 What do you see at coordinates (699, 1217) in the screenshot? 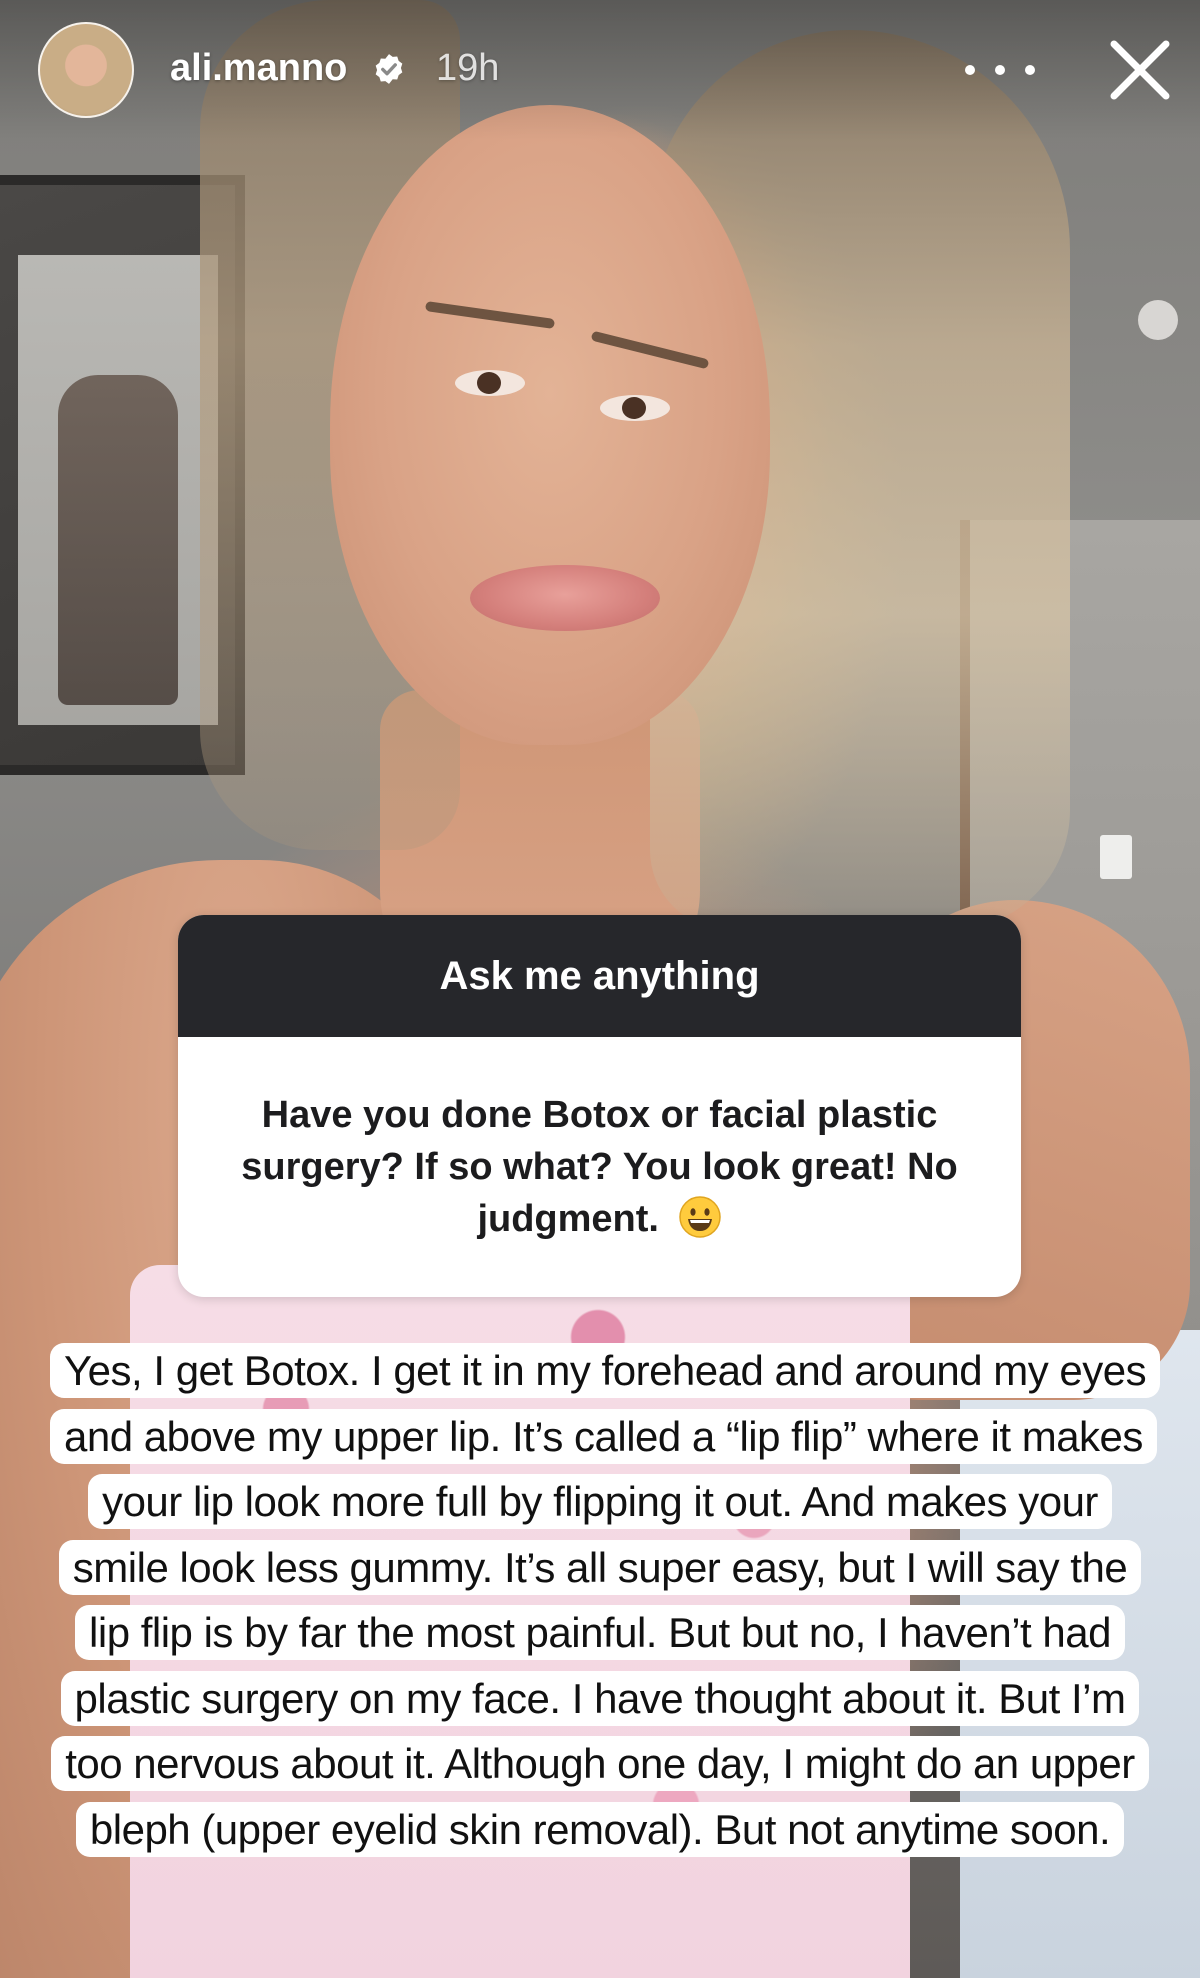
I see `grinning-face-emoji` at bounding box center [699, 1217].